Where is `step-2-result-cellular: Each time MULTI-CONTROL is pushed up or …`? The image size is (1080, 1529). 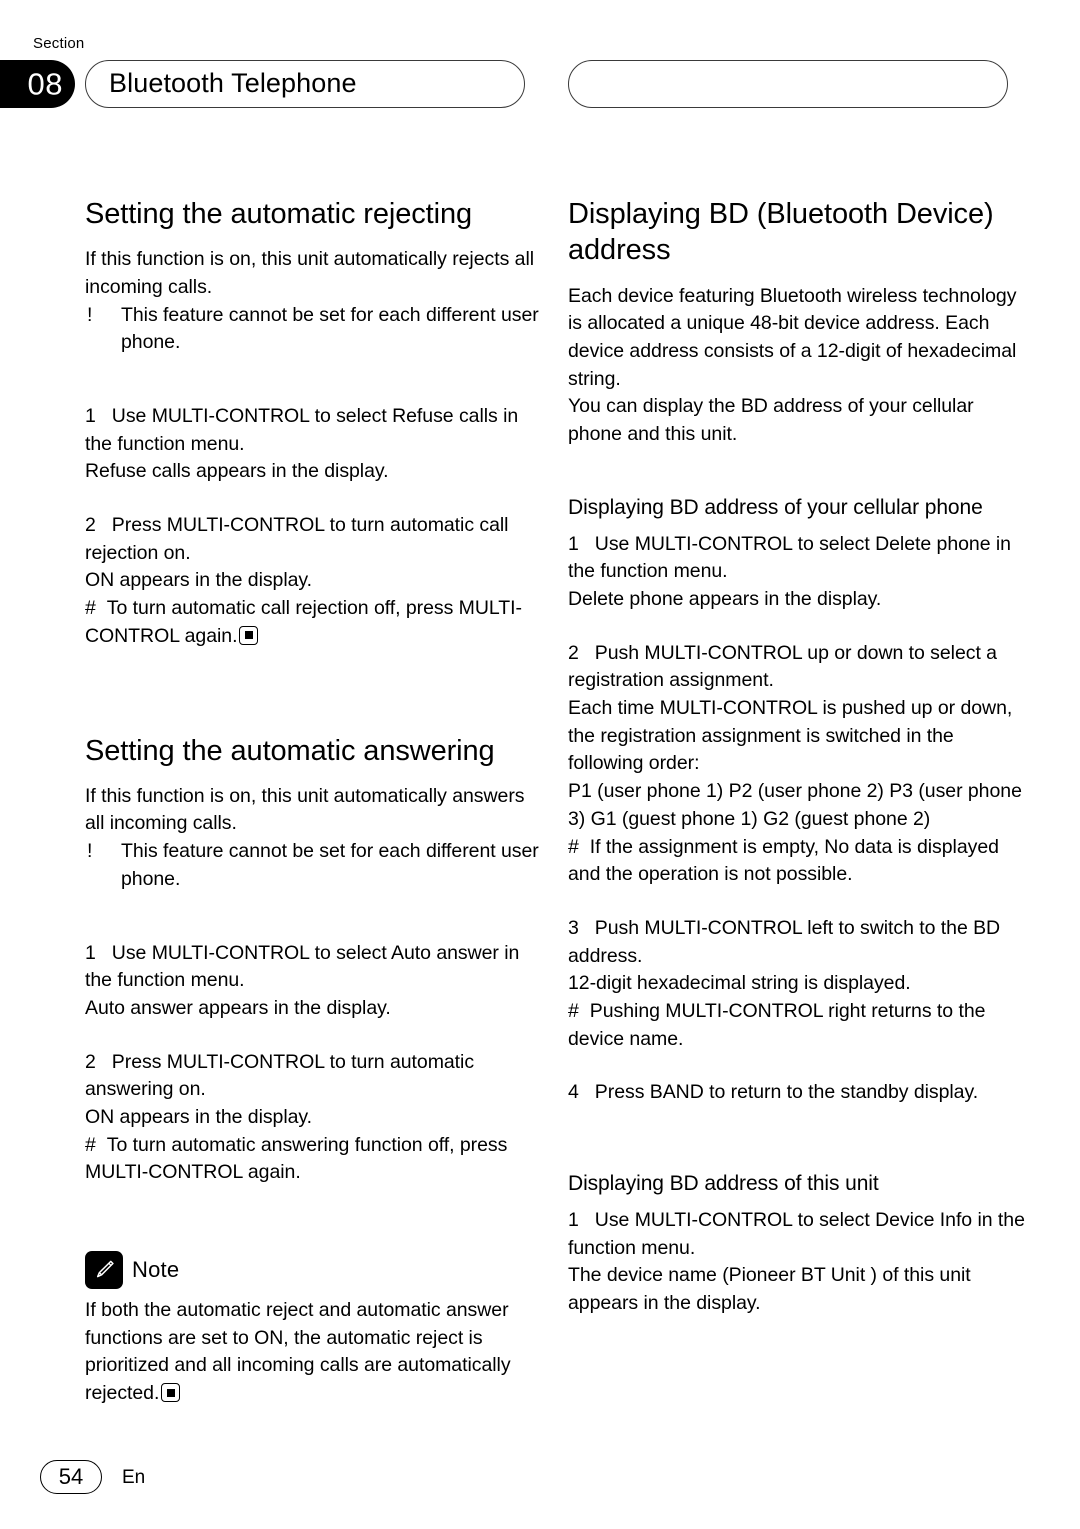 step-2-result-cellular: Each time MULTI-CONTROL is pushed up or … is located at coordinates (790, 736).